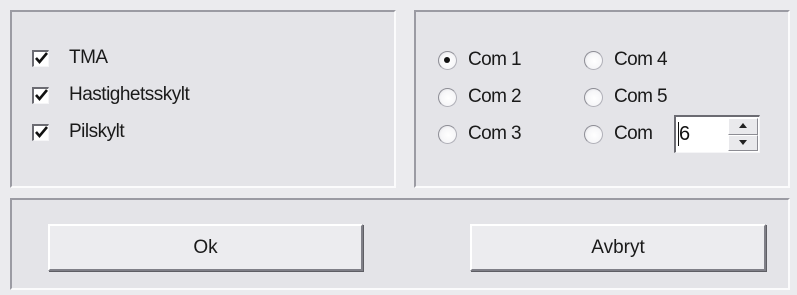  I want to click on checkbox-label: Hastighetsskylt, so click(129, 94).